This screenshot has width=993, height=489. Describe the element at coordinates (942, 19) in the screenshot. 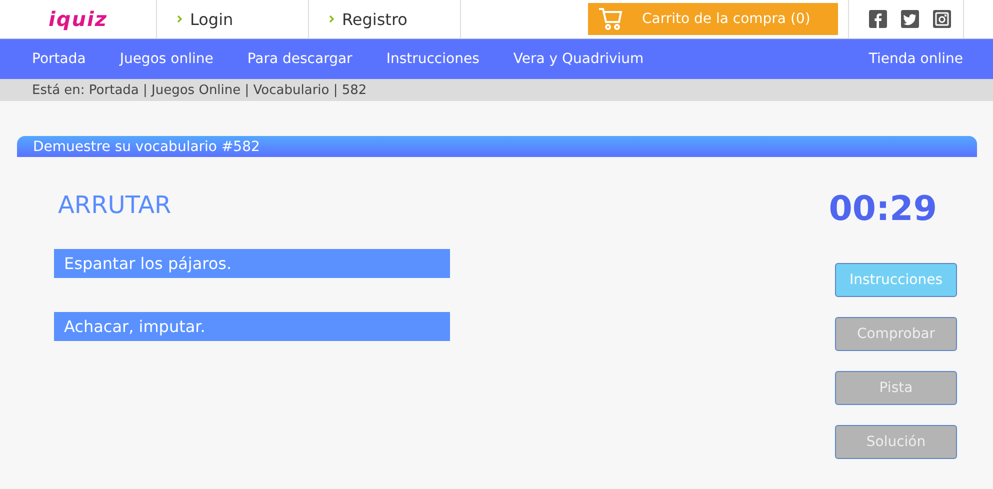

I see `camera-icon` at that location.